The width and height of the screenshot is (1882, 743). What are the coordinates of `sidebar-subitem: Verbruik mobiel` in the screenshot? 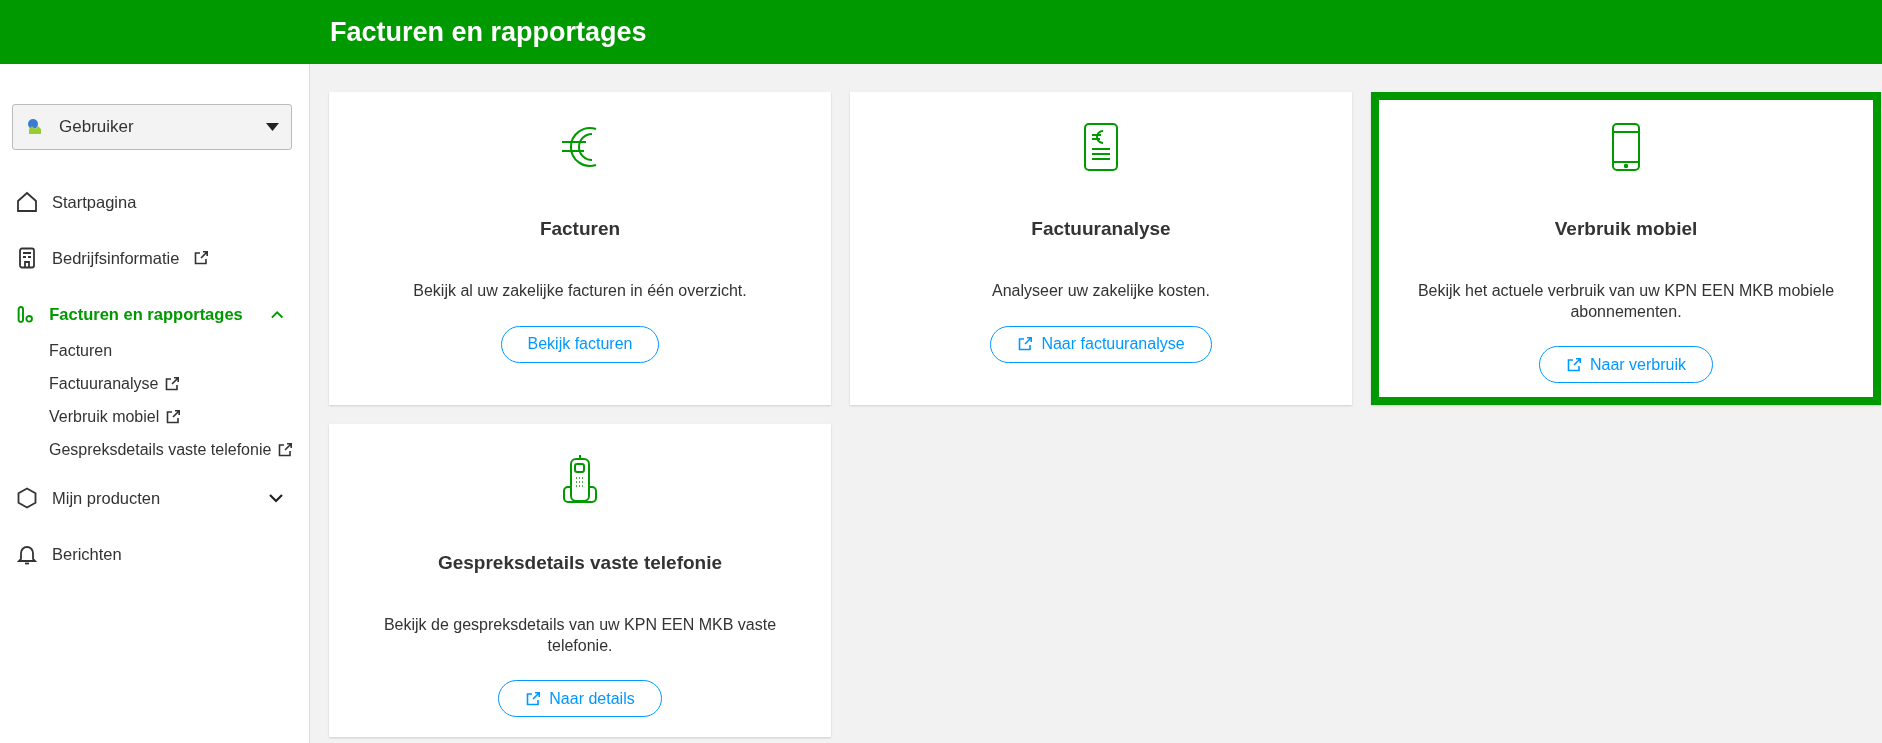 It's located at (154, 416).